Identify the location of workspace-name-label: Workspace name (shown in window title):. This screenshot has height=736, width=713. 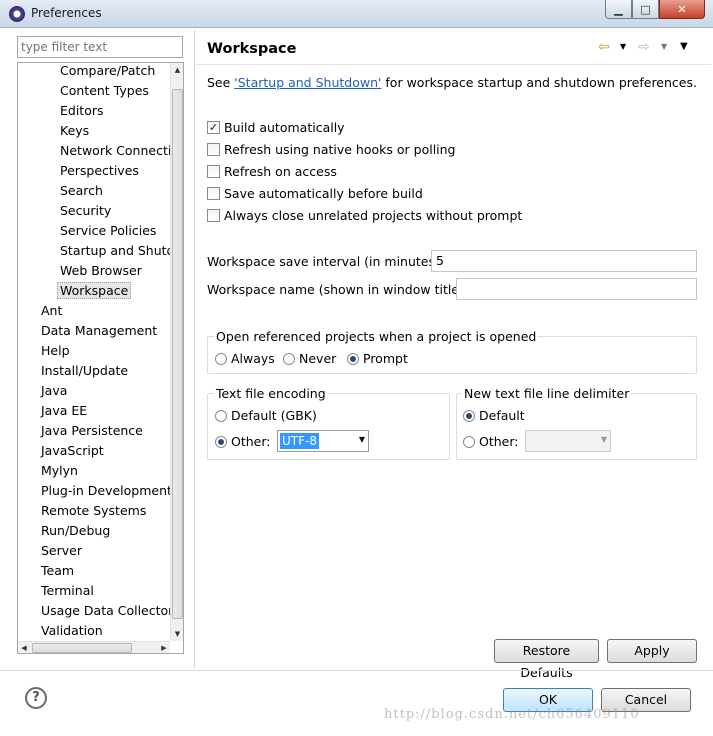
(338, 289).